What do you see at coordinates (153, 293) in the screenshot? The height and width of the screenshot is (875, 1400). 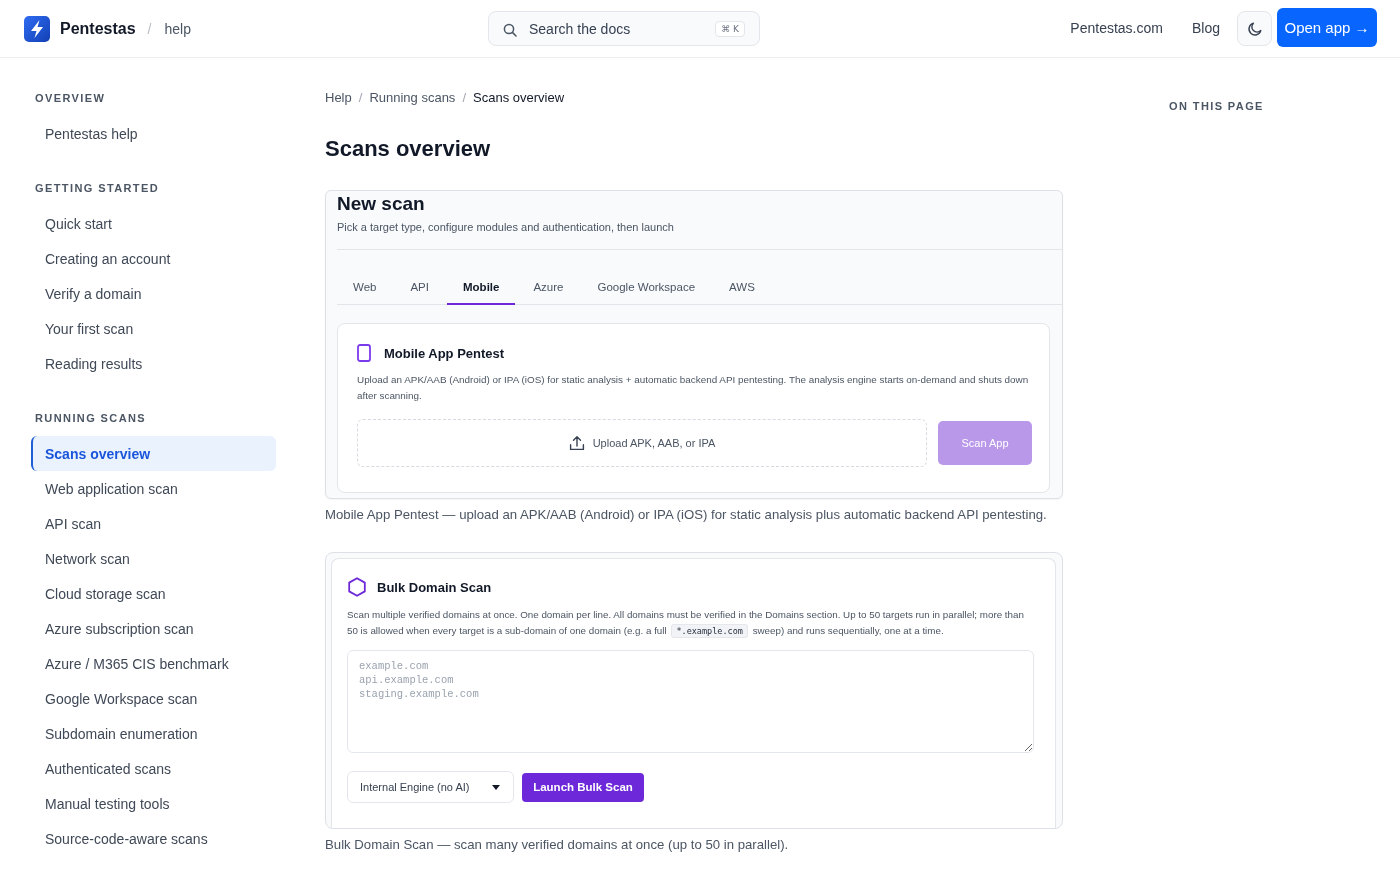 I see `sidebar-item: Verify a domain` at bounding box center [153, 293].